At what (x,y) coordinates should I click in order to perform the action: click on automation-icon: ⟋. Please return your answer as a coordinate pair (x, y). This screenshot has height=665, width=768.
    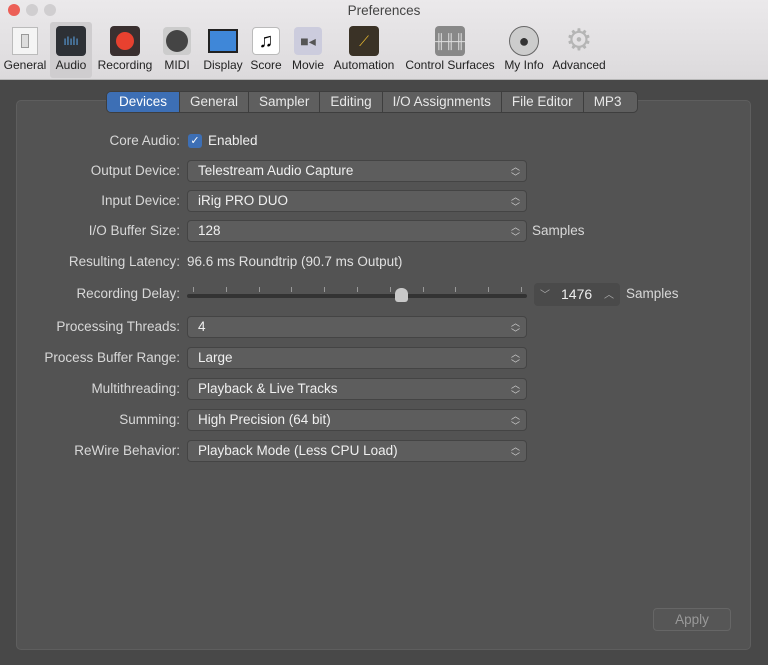
    Looking at the image, I should click on (364, 41).